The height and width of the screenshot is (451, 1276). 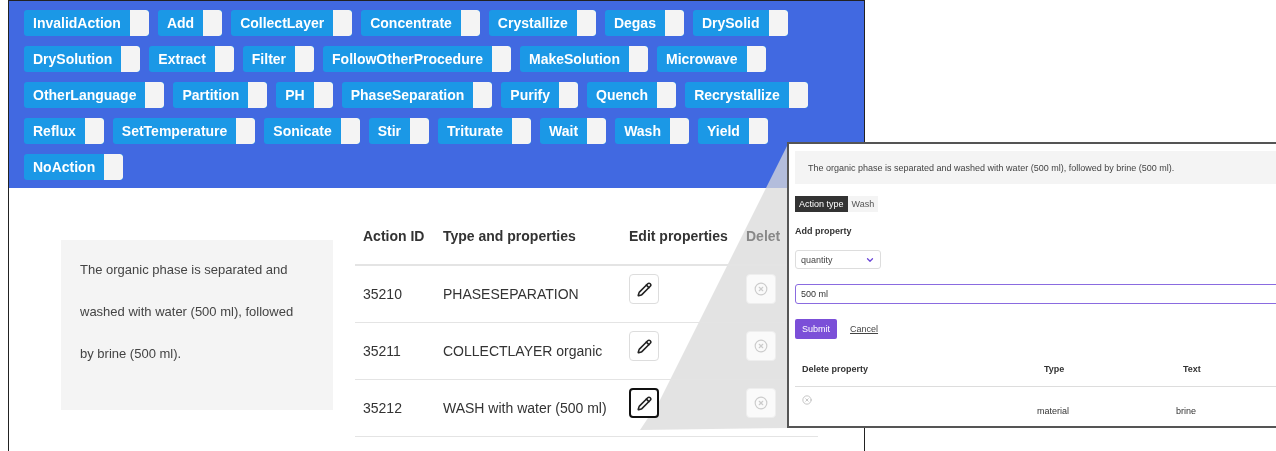 I want to click on action-type-button: PhaseSeparation, so click(x=417, y=95).